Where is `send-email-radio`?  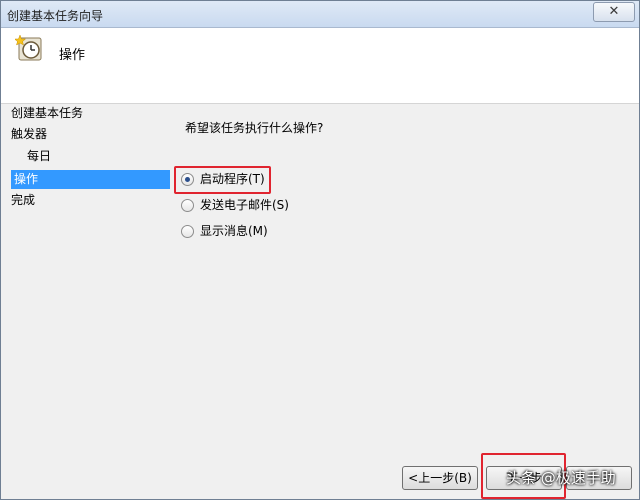
send-email-radio is located at coordinates (187, 205).